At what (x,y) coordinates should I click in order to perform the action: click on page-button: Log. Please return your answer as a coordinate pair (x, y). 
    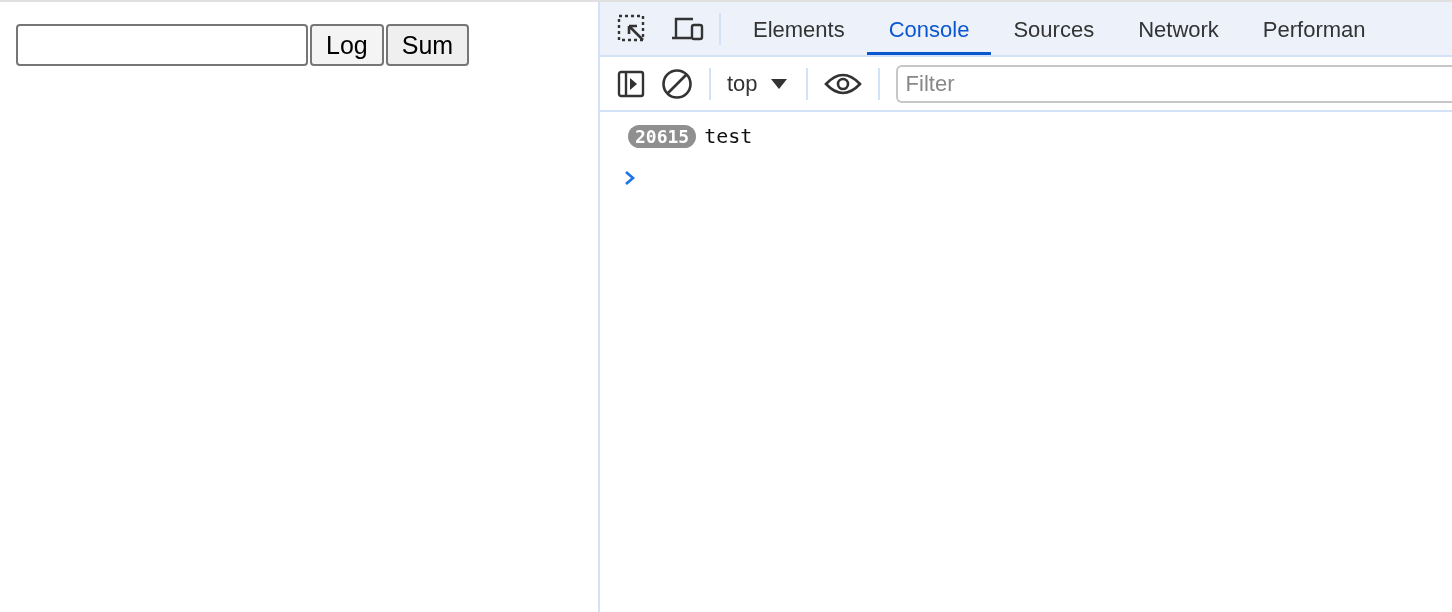
    Looking at the image, I should click on (347, 45).